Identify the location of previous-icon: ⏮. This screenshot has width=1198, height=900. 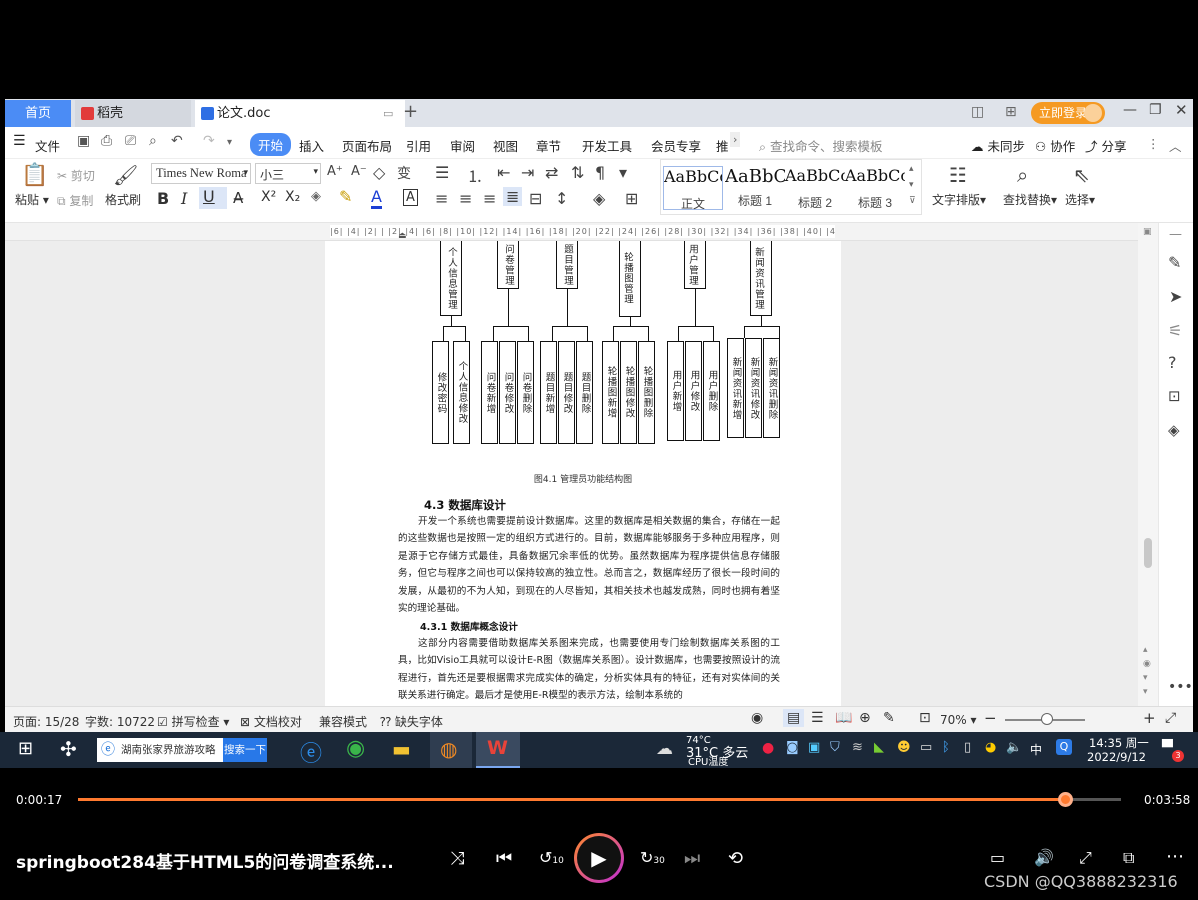
(504, 858).